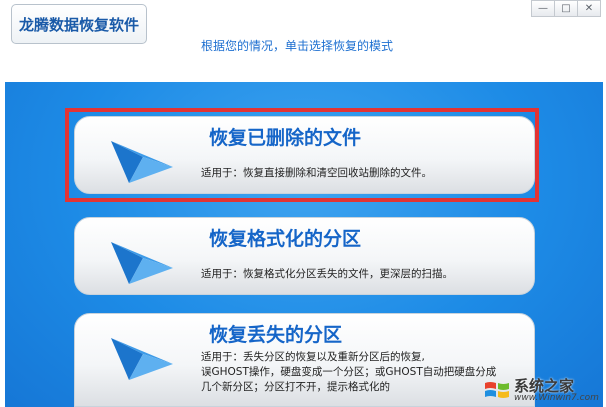 The image size is (606, 407). Describe the element at coordinates (304, 256) in the screenshot. I see `option-recover-formatted-partition: 恢复格式化的分区 适用于：恢复格式化分区丢失的文件，更深层的扫描。` at that location.